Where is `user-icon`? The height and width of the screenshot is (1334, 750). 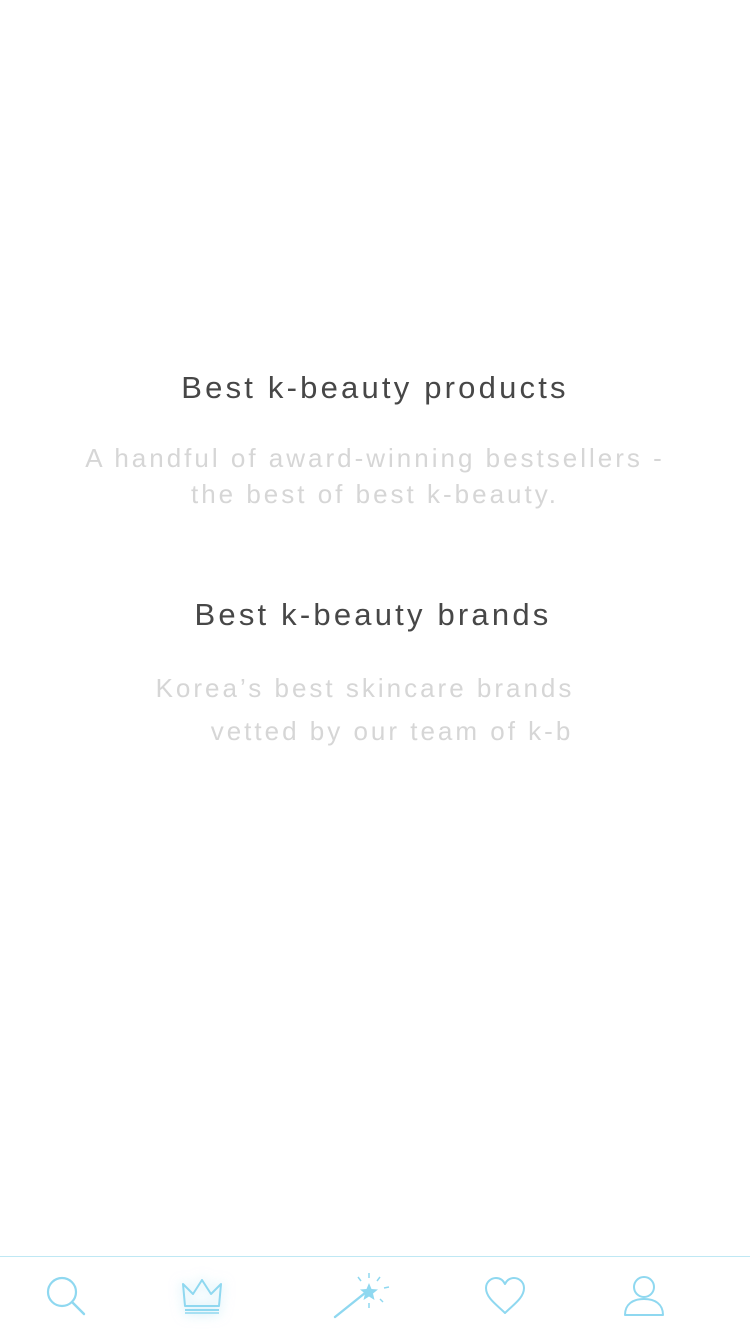
user-icon is located at coordinates (644, 1295).